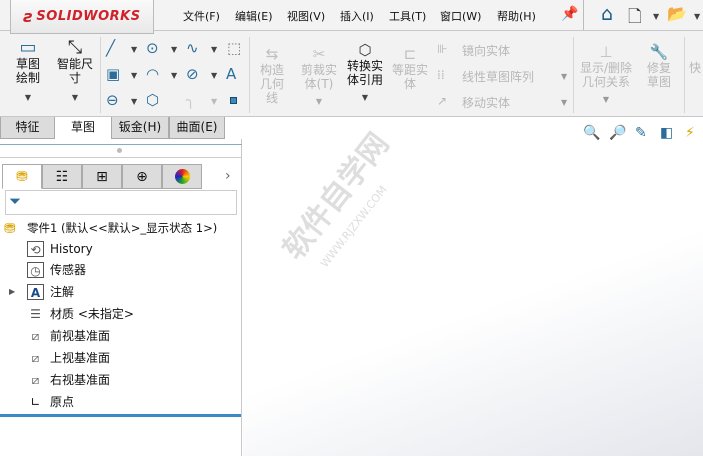  I want to click on sketch-button: ▭ 草图绘制 ▼, so click(28, 72).